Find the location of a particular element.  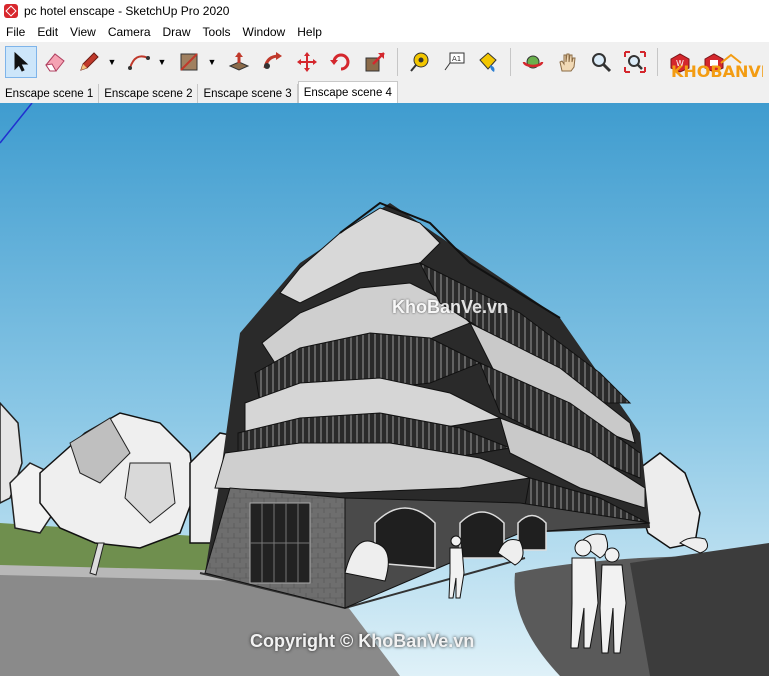

tape-measure-tool-button is located at coordinates (420, 62).